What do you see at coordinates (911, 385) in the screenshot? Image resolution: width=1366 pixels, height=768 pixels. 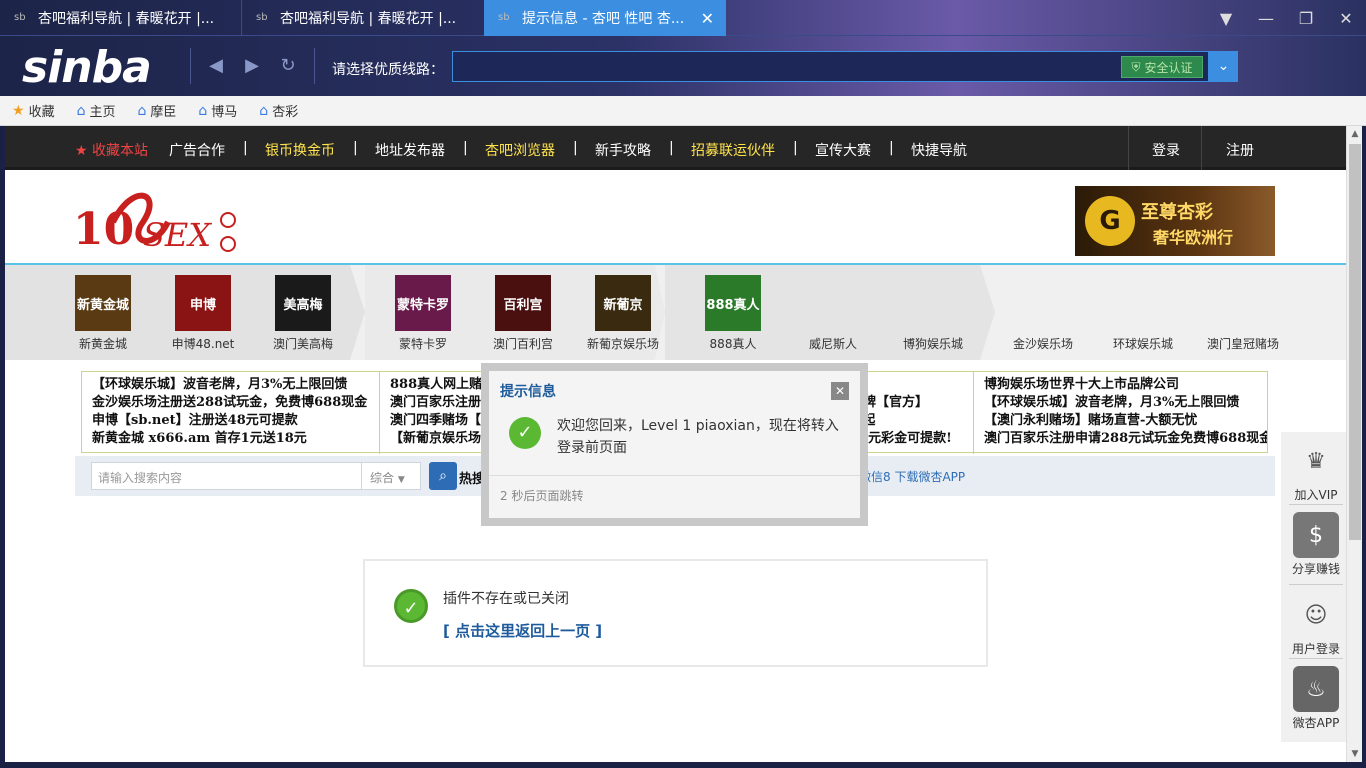 I see `news-item: 账` at bounding box center [911, 385].